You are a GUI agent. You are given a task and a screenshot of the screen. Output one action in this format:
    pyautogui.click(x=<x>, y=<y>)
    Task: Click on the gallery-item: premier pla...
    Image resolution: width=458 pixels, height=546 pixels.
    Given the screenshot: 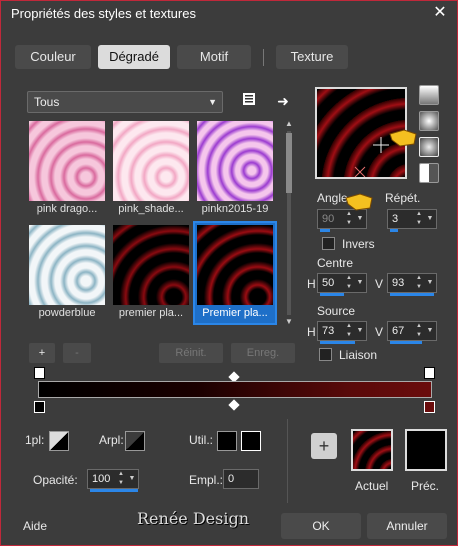 What is the action you would take?
    pyautogui.click(x=151, y=273)
    